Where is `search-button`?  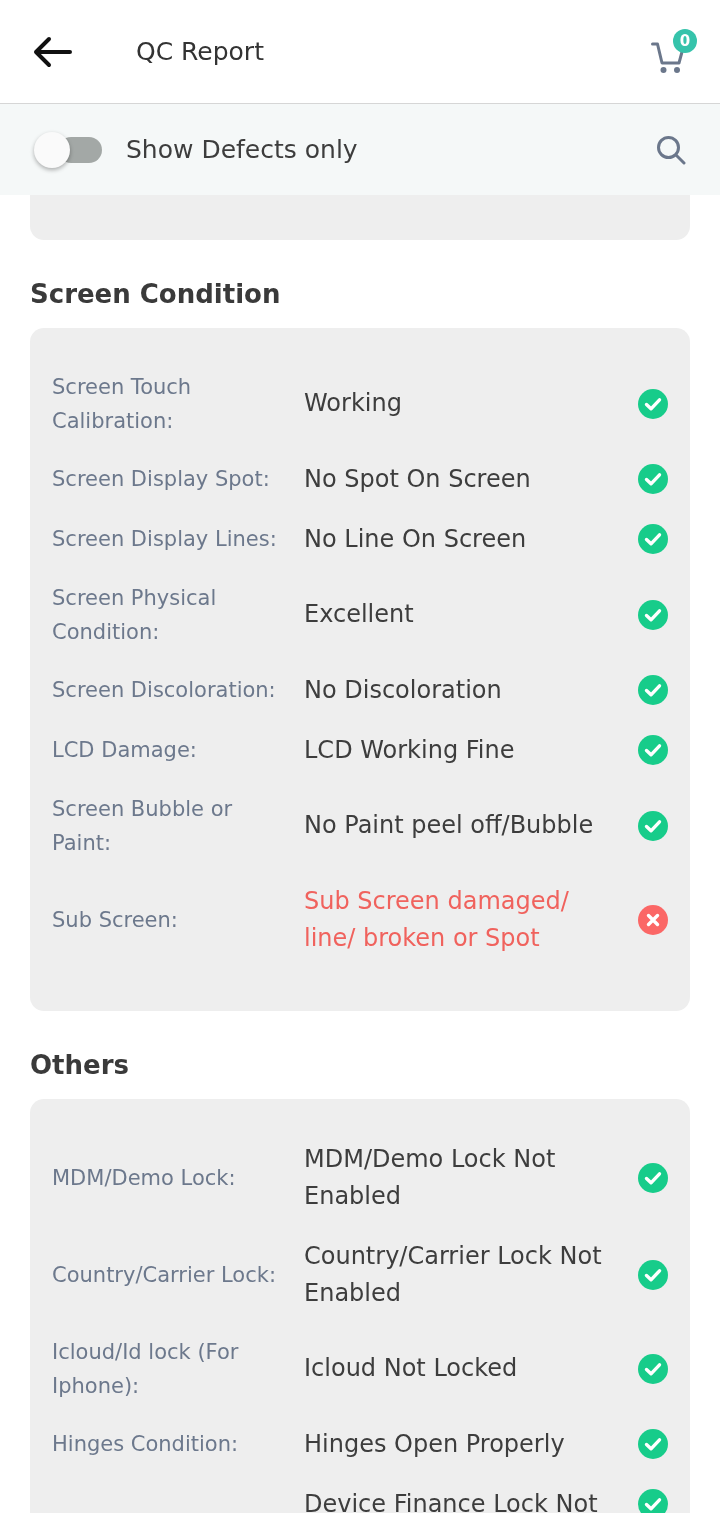 search-button is located at coordinates (671, 149).